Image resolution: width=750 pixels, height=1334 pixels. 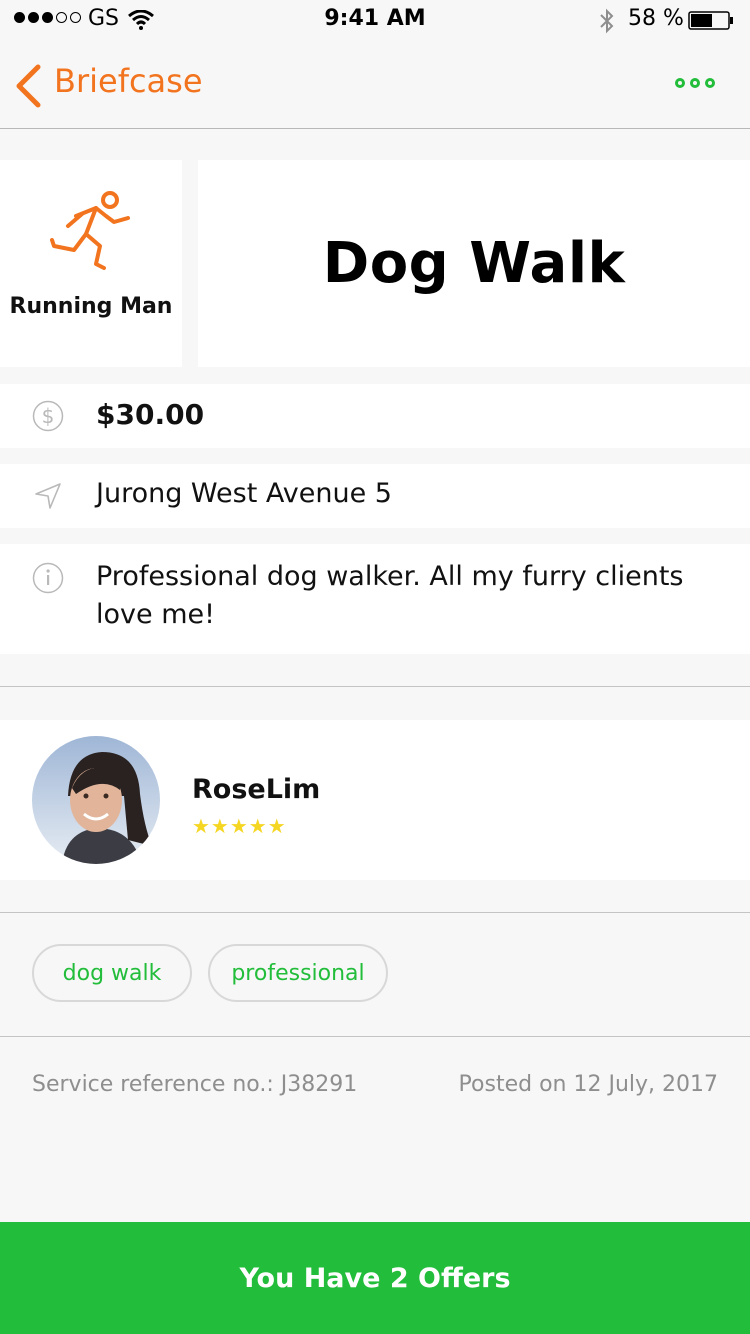 What do you see at coordinates (656, 18) in the screenshot?
I see `battery-percentage: 58 %` at bounding box center [656, 18].